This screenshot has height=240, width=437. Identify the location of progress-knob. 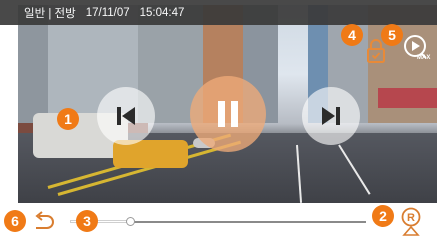
(130, 221).